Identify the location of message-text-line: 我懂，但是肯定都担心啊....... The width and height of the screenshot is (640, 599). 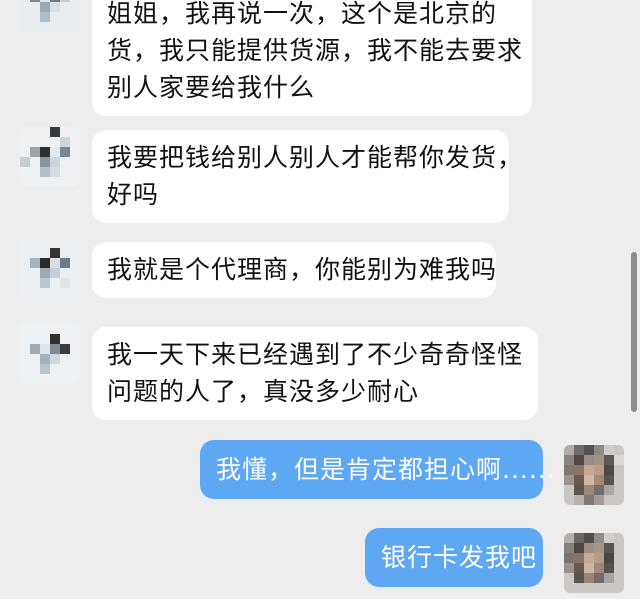
(386, 469).